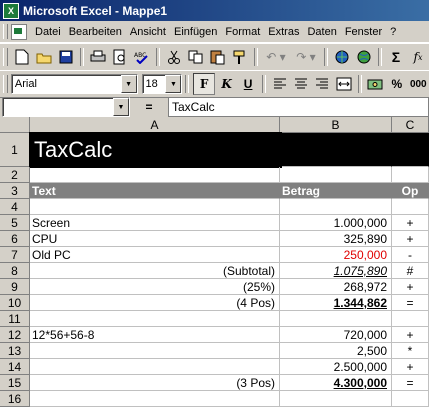  What do you see at coordinates (342, 57) in the screenshot?
I see `hyperlink-icon` at bounding box center [342, 57].